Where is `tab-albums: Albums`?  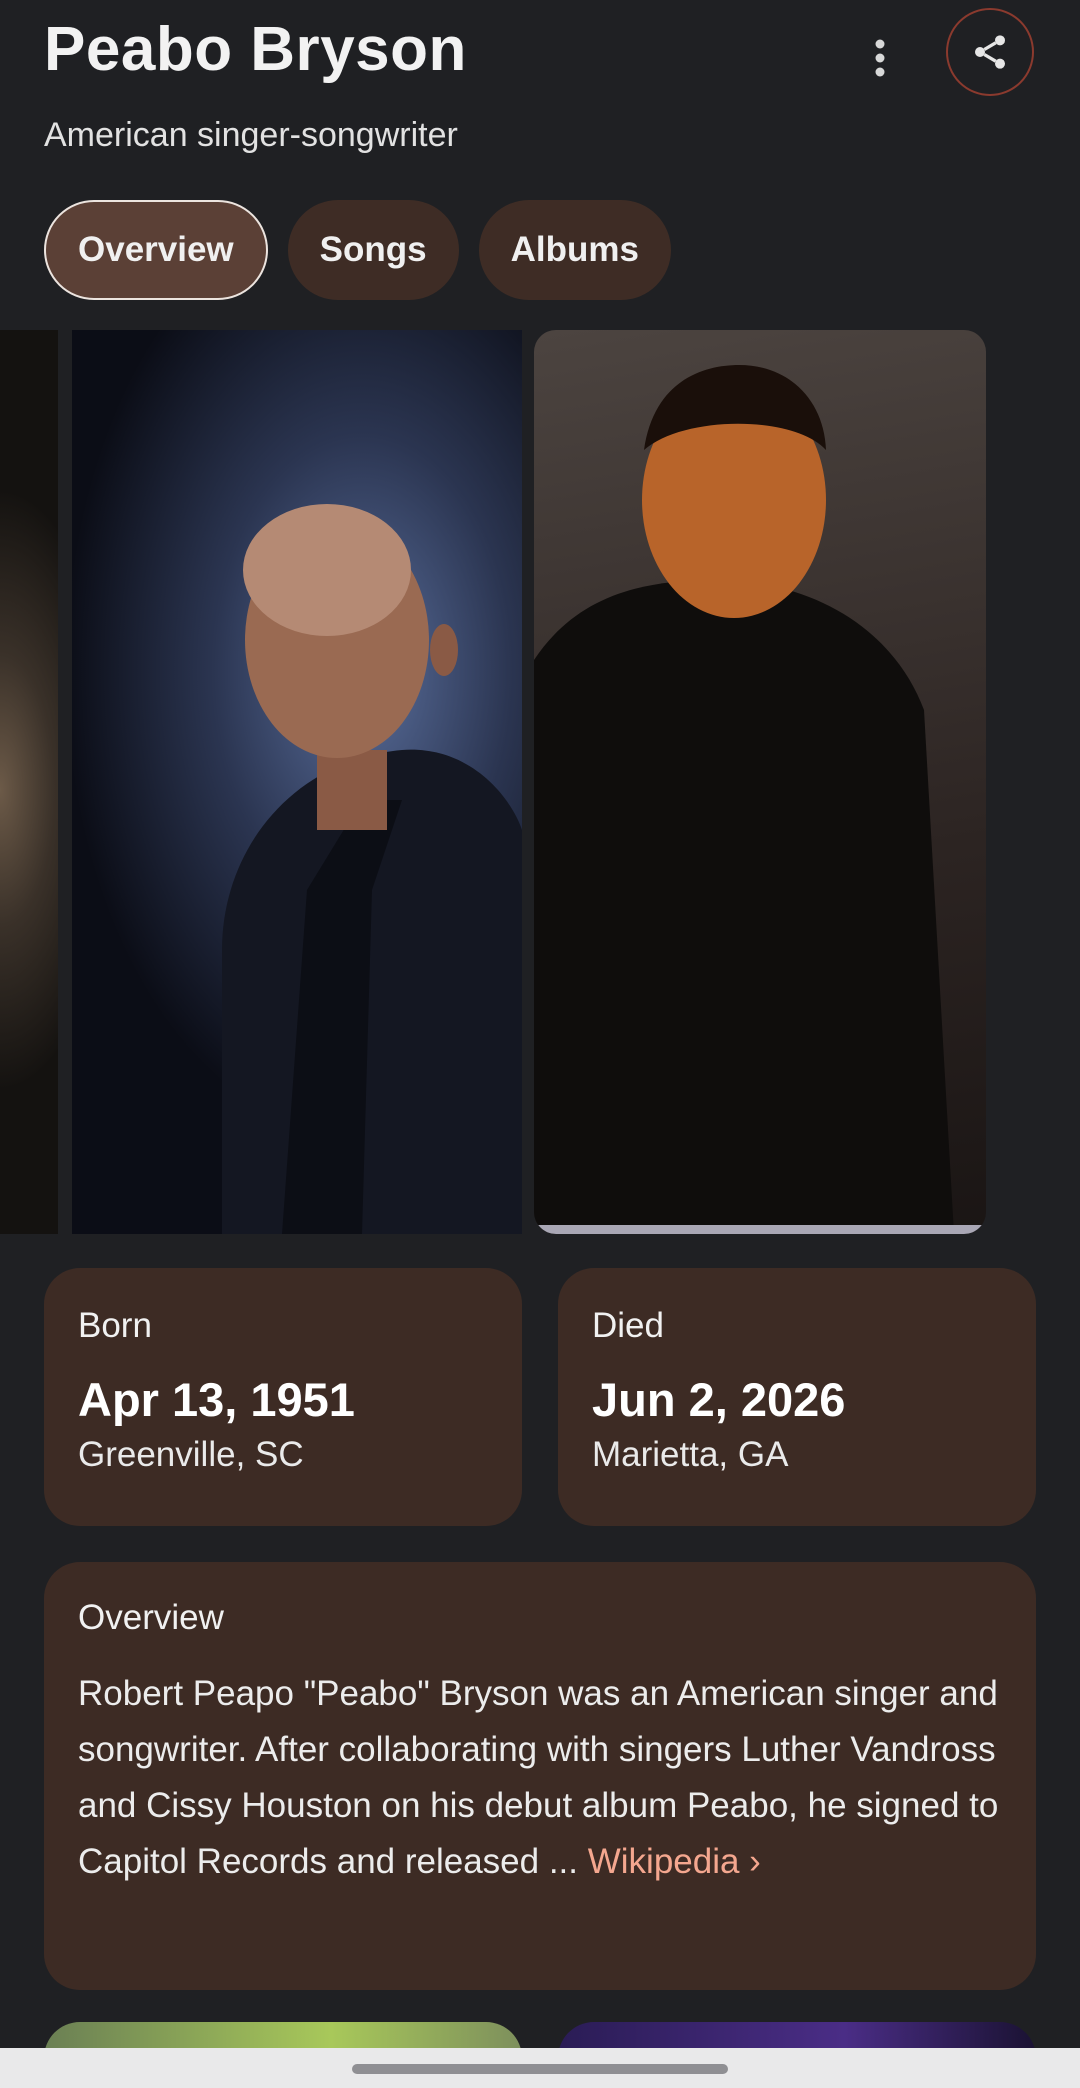
tab-albums: Albums is located at coordinates (574, 250).